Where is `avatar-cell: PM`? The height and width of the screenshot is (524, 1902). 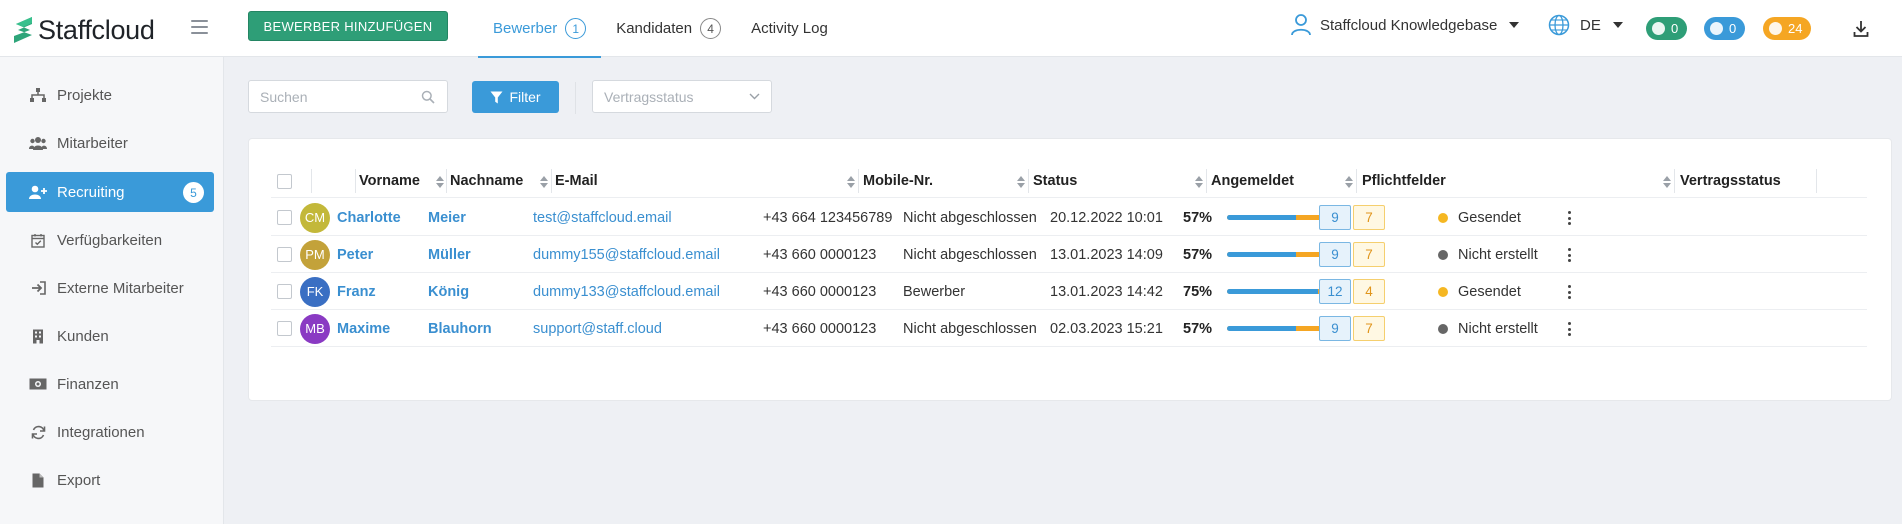 avatar-cell: PM is located at coordinates (315, 254).